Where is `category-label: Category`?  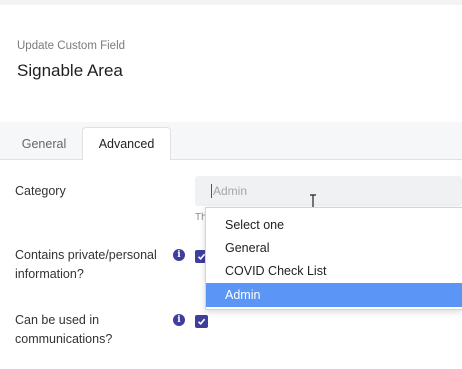 category-label: Category is located at coordinates (40, 191).